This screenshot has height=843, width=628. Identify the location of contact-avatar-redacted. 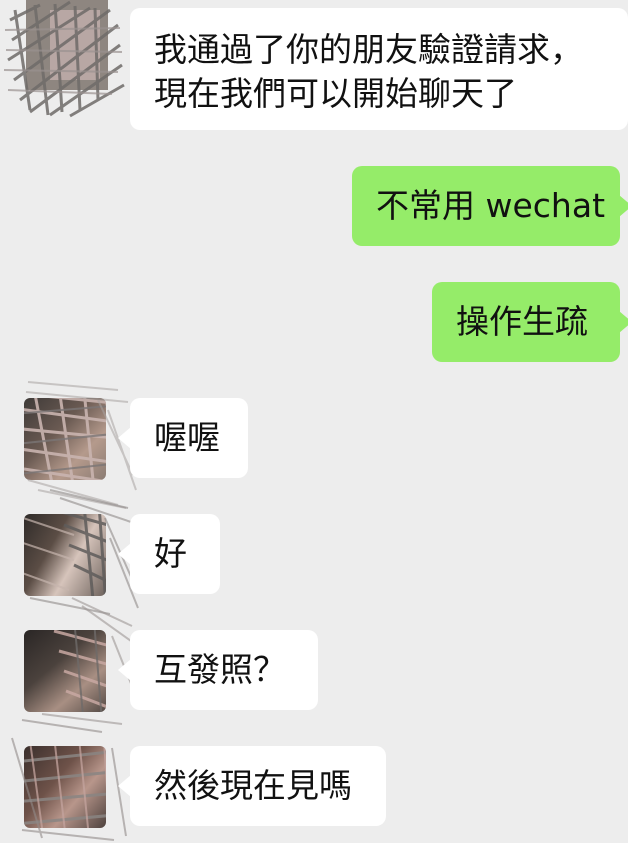
(65, 59).